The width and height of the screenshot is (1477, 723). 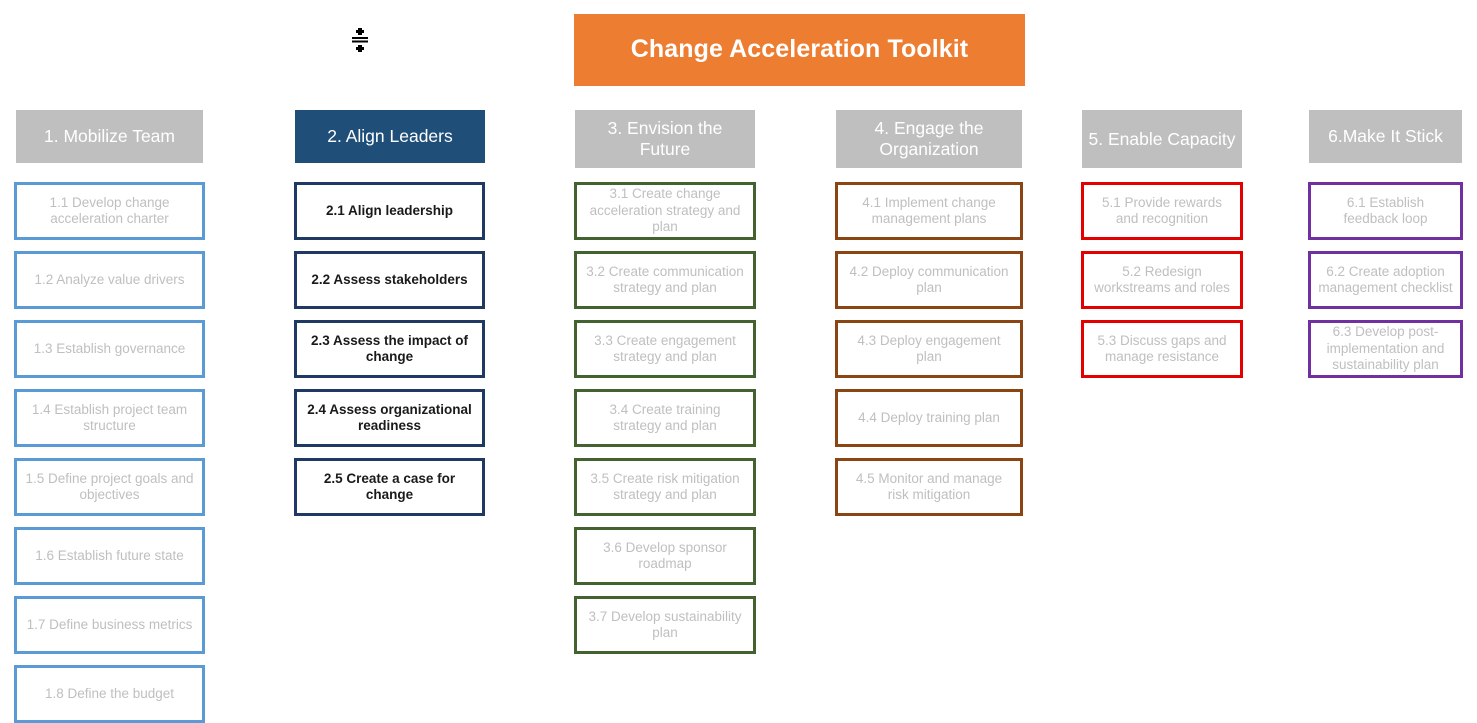 I want to click on page-title: Change Acceleration Toolkit, so click(x=799, y=49).